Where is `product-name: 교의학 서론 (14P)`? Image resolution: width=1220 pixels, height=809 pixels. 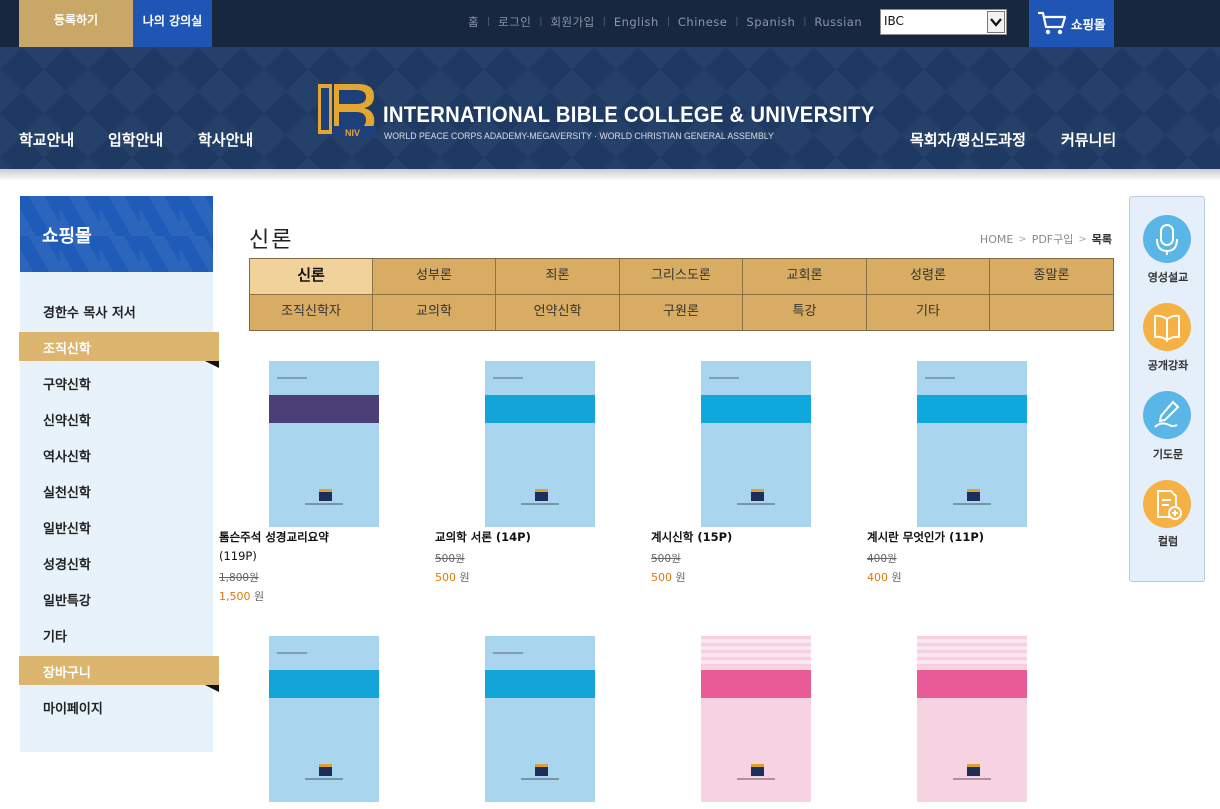
product-name: 교의학 서론 (14P) is located at coordinates (540, 537).